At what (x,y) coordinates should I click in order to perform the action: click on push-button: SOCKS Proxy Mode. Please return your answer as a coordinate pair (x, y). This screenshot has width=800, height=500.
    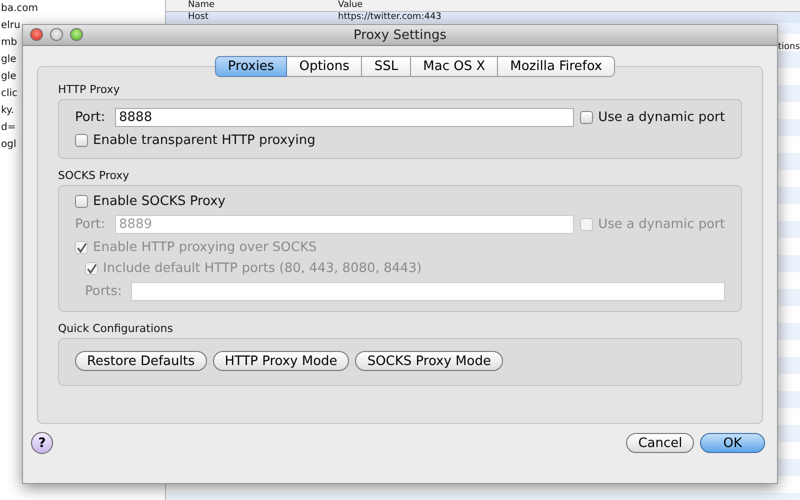
    Looking at the image, I should click on (429, 361).